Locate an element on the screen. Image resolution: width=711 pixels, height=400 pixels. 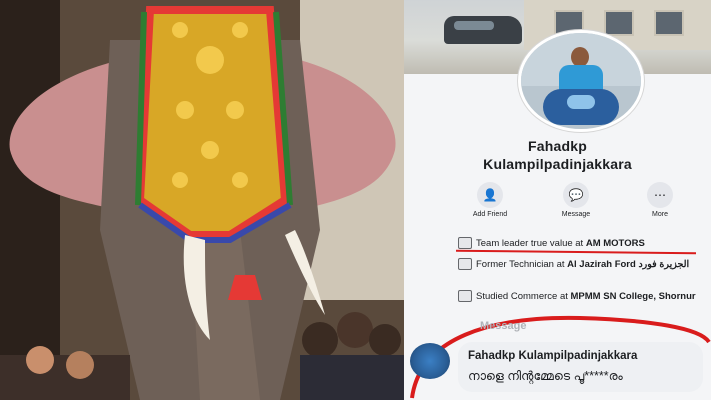
message-button: 💬 Message is located at coordinates (576, 200).